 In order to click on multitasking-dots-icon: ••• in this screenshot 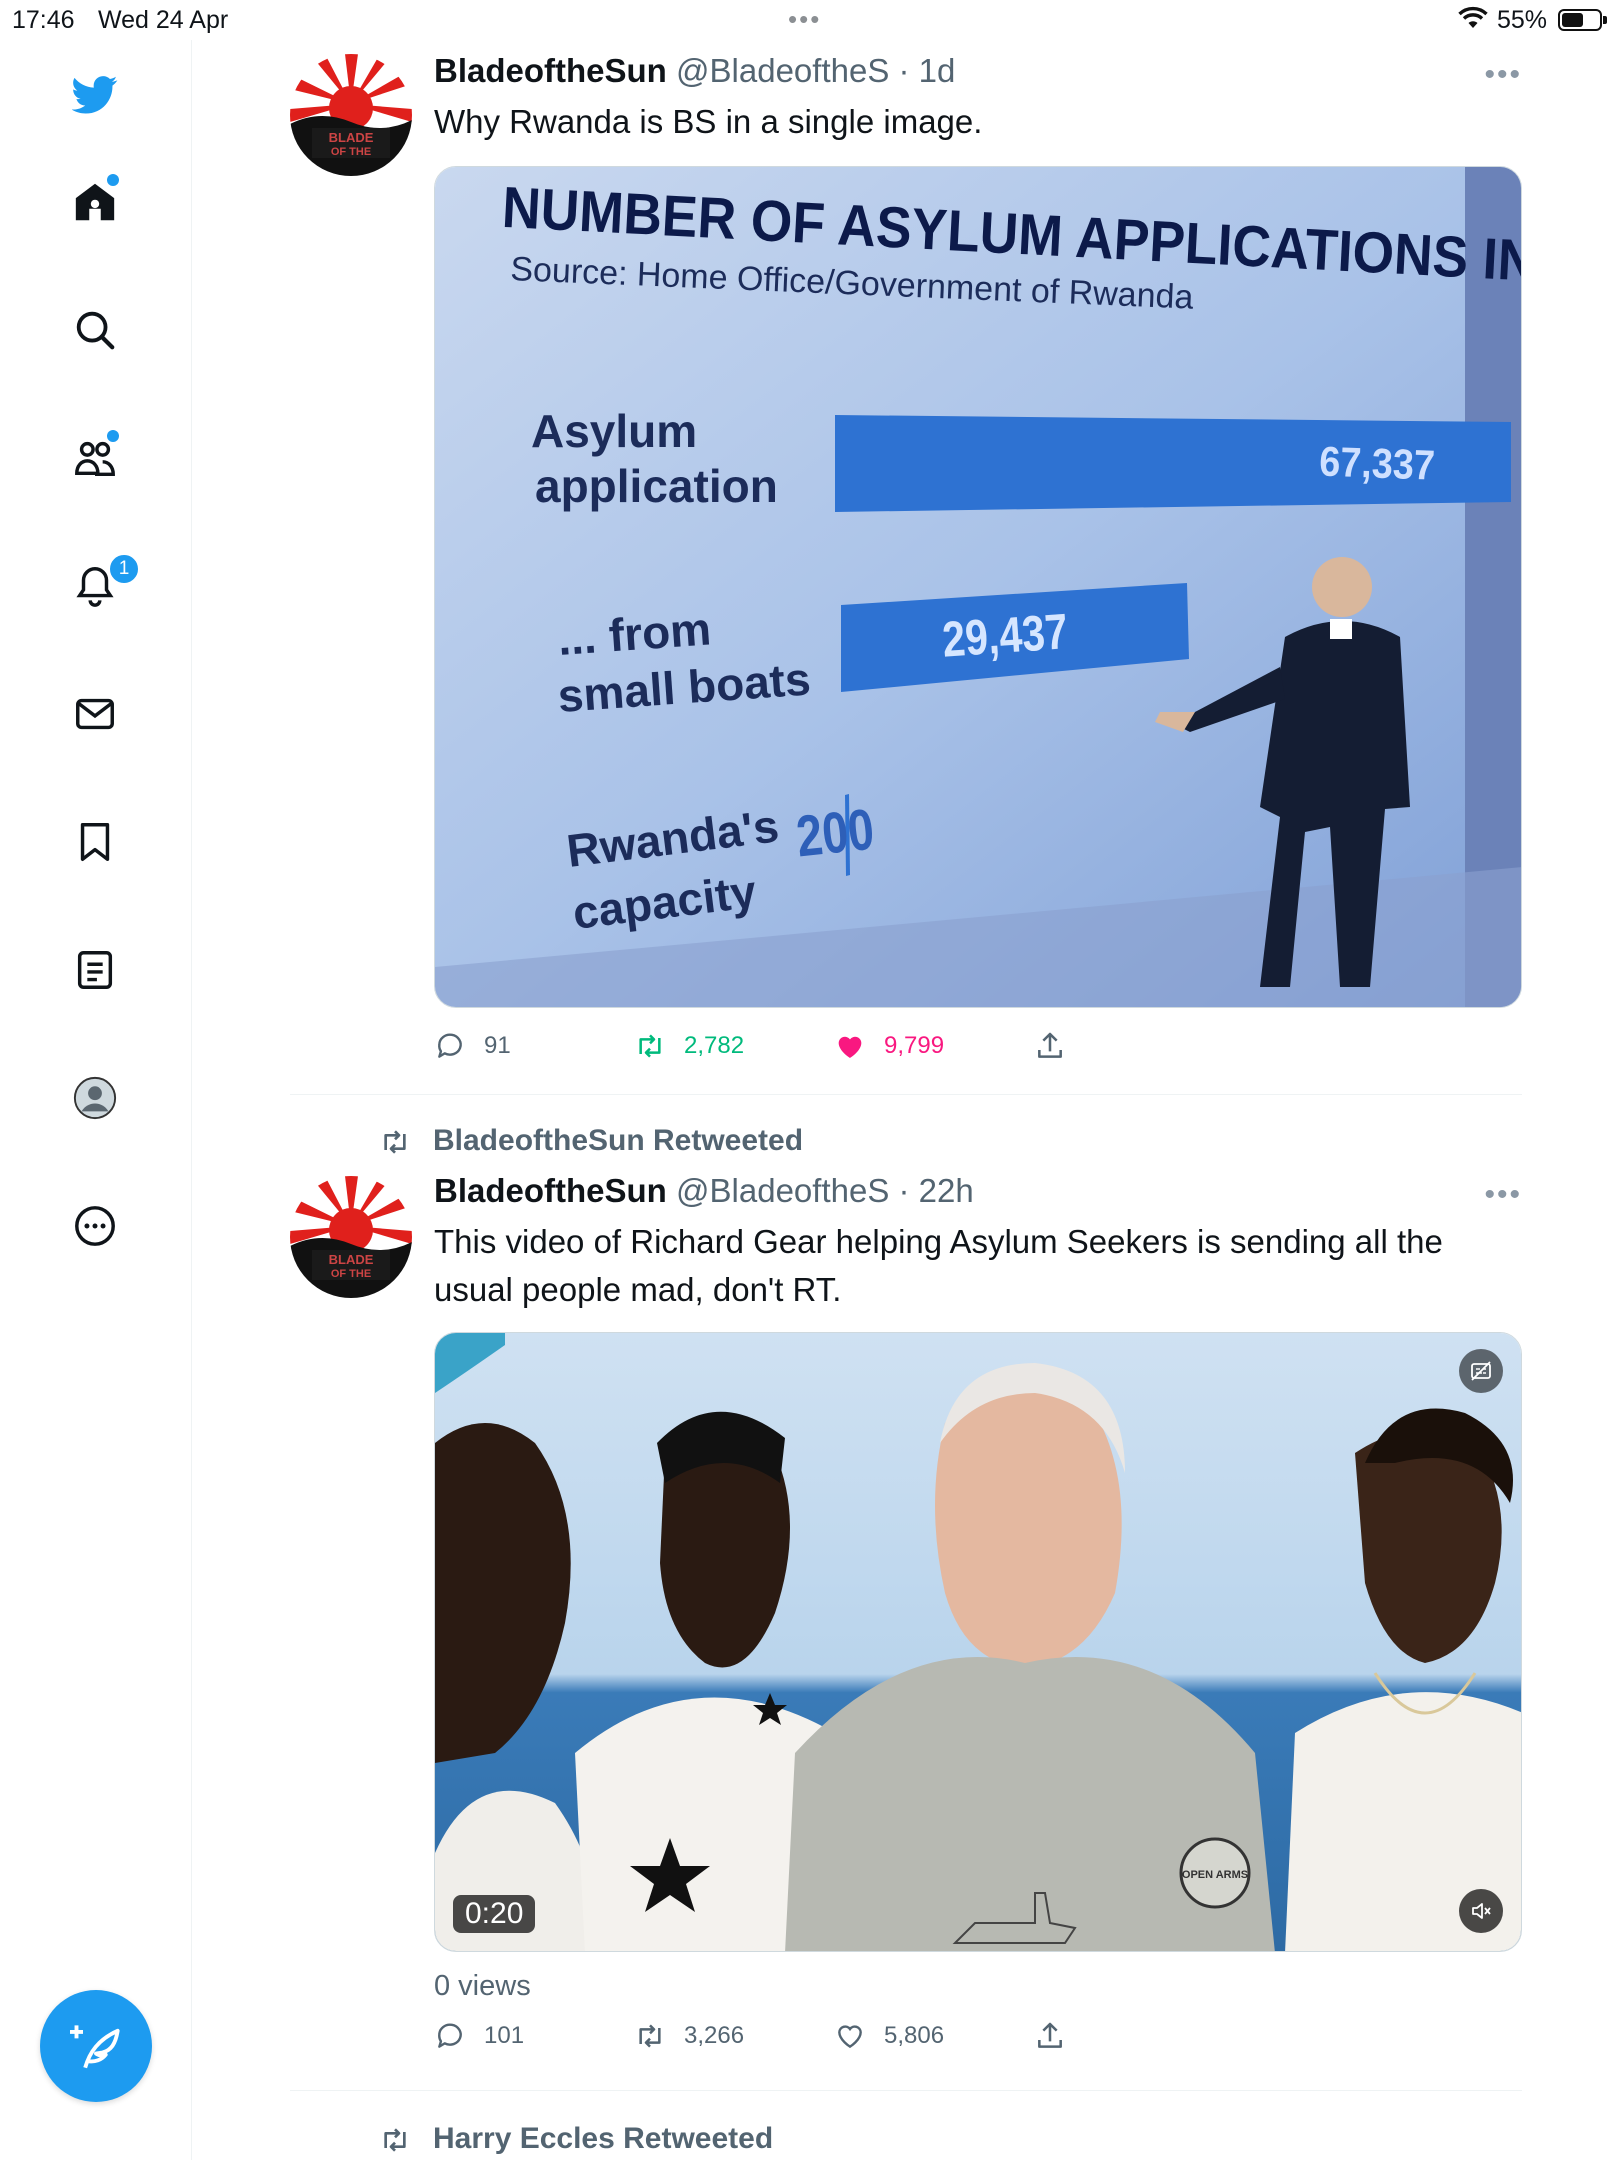, I will do `click(804, 19)`.